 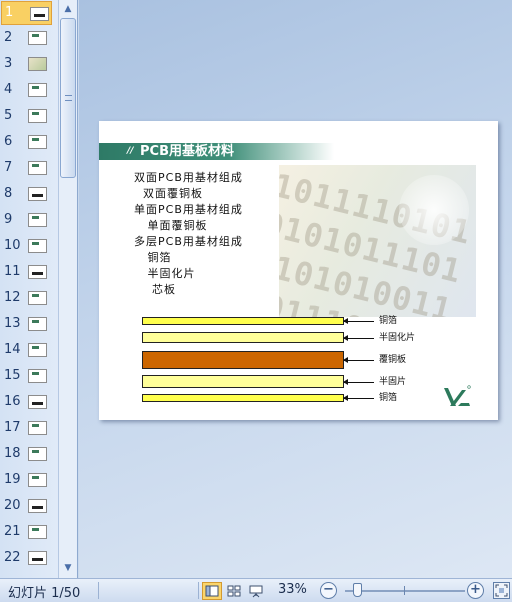 I want to click on slide-number: 11, so click(x=12, y=271).